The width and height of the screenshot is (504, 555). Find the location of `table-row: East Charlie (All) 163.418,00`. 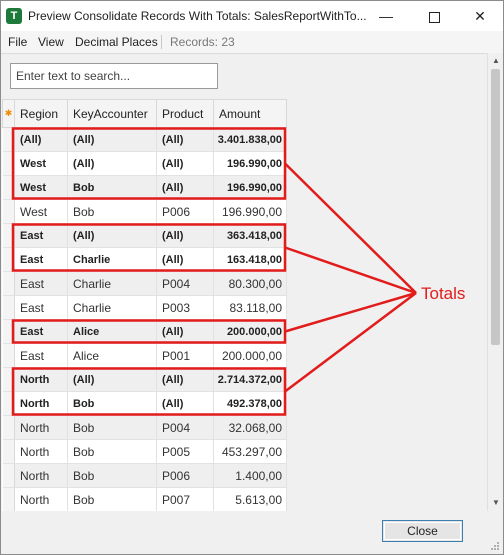

table-row: East Charlie (All) 163.418,00 is located at coordinates (144, 259).